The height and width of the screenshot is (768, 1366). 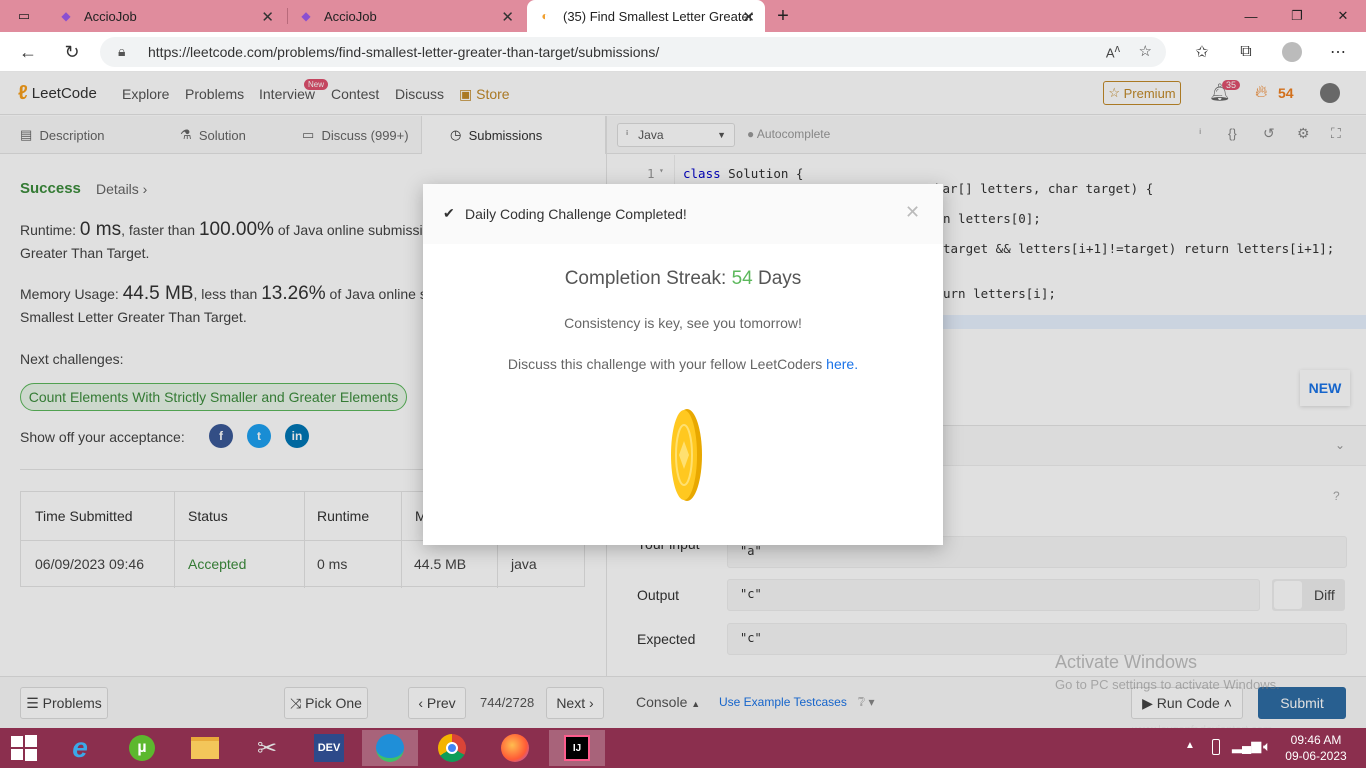 I want to click on browser-tab-leetcode: ◐ (35) Find Smallest Letter Greater ✕, so click(x=646, y=16).